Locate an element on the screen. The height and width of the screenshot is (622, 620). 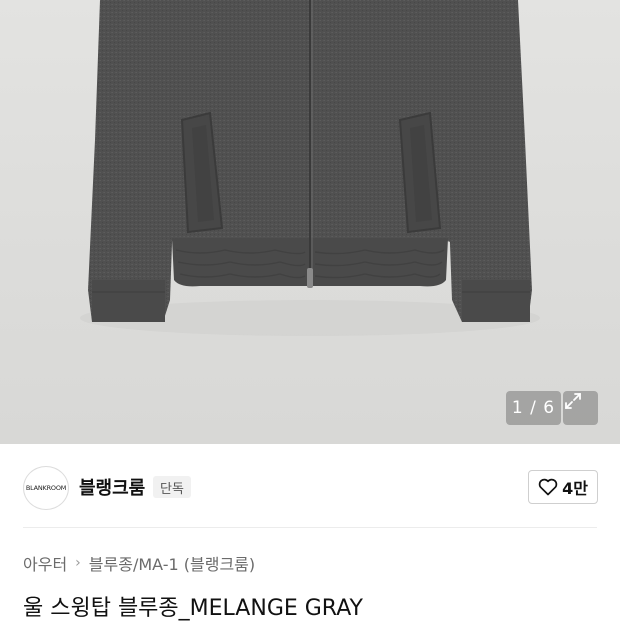
expand-image-button is located at coordinates (580, 408).